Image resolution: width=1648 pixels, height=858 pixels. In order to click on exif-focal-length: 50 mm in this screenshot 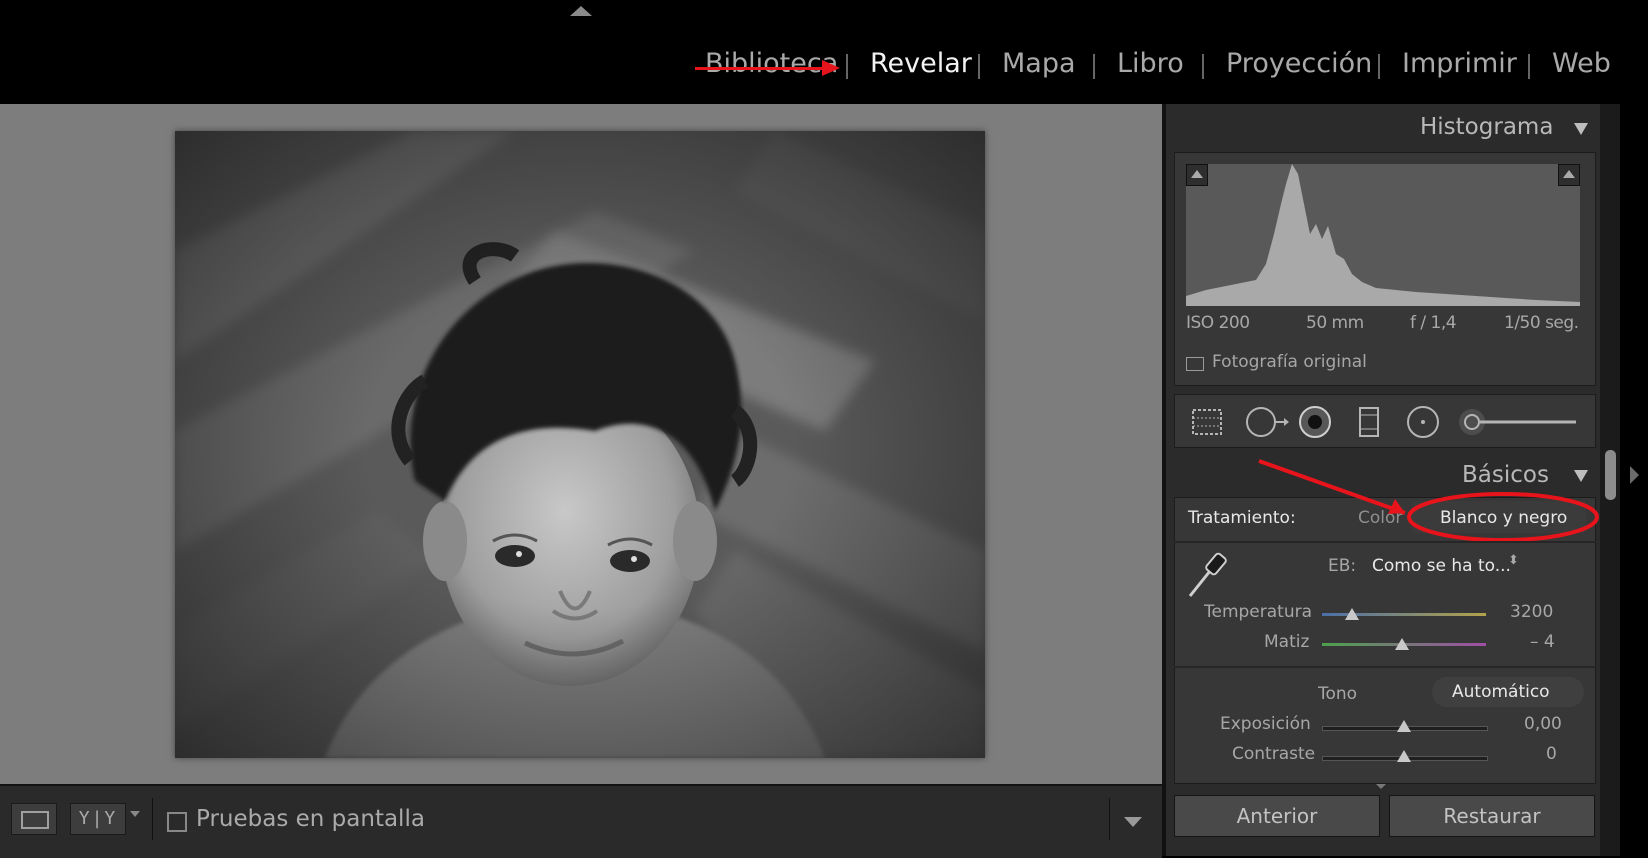, I will do `click(1335, 323)`.